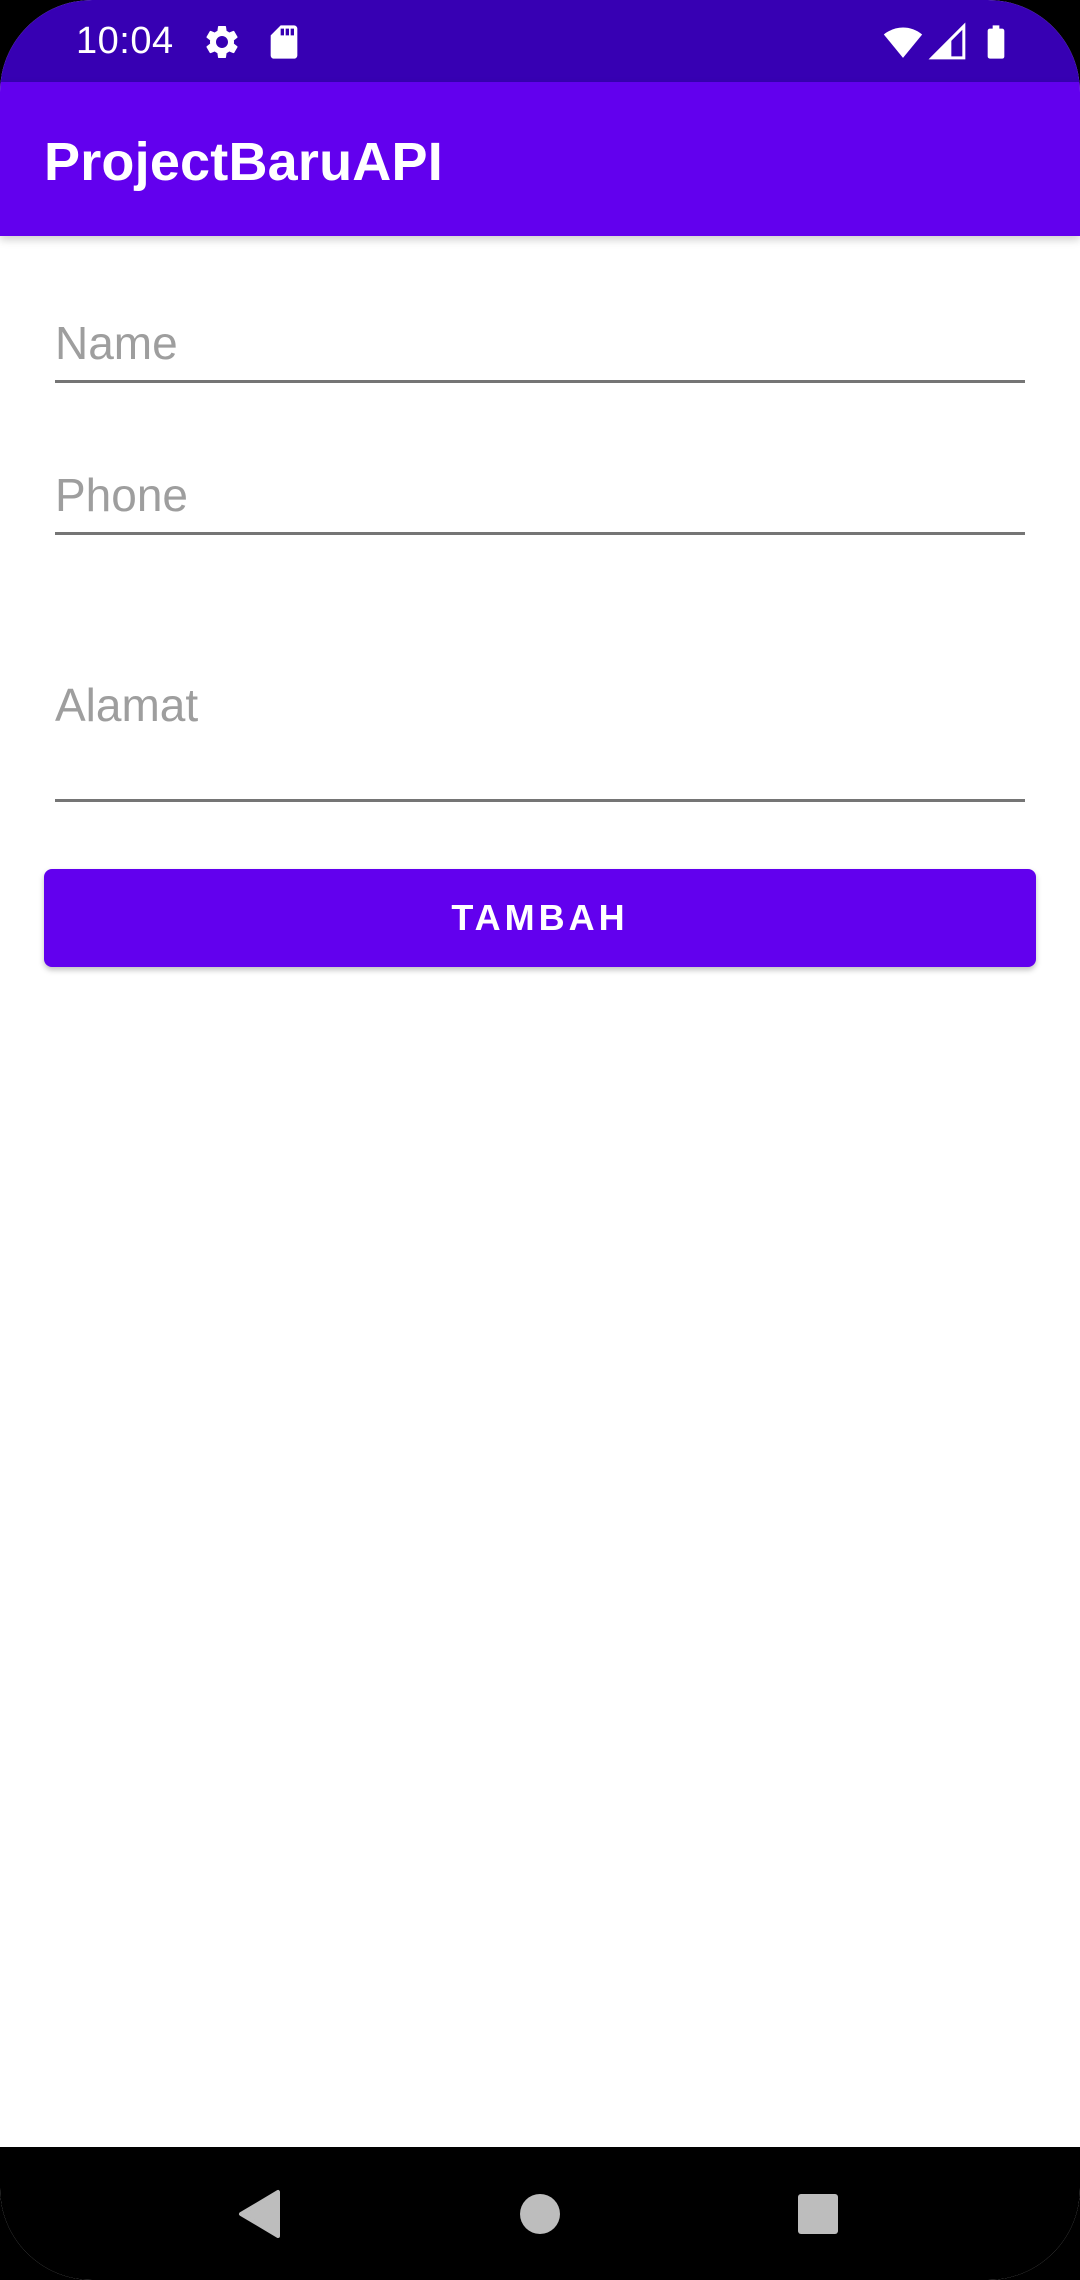 The width and height of the screenshot is (1080, 2280). I want to click on phone-field, so click(540, 496).